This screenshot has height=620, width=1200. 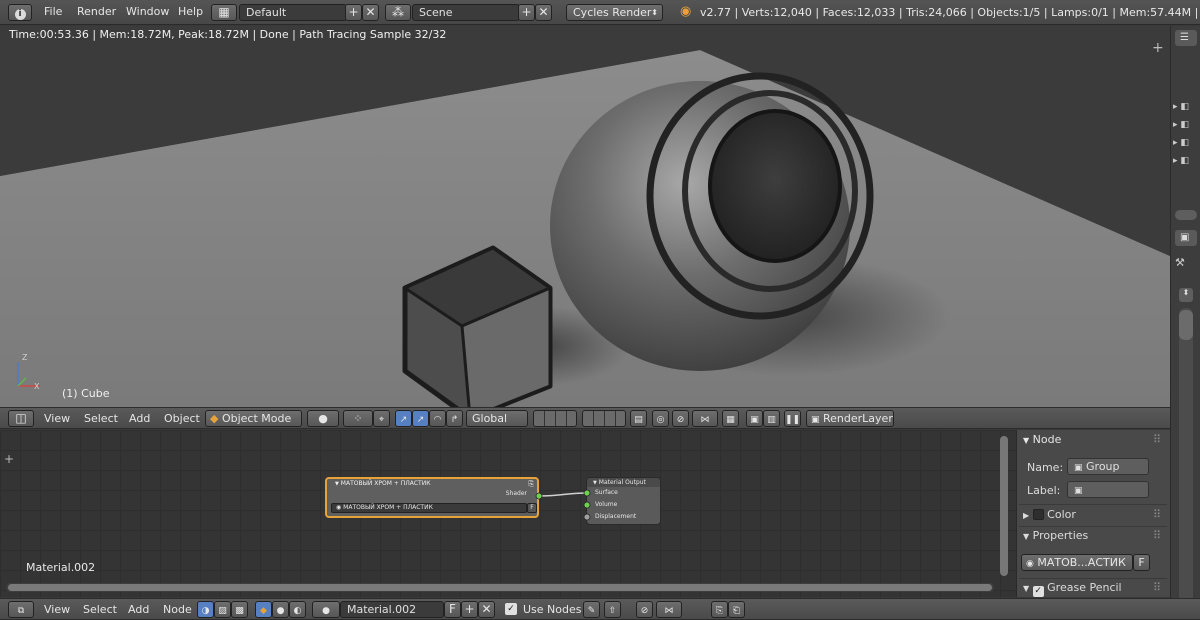 I want to click on node-tree-icon: ◉, so click(x=1030, y=564).